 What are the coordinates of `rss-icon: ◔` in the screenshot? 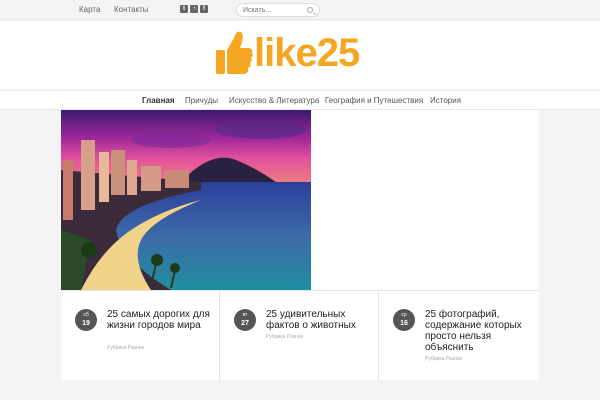 It's located at (194, 9).